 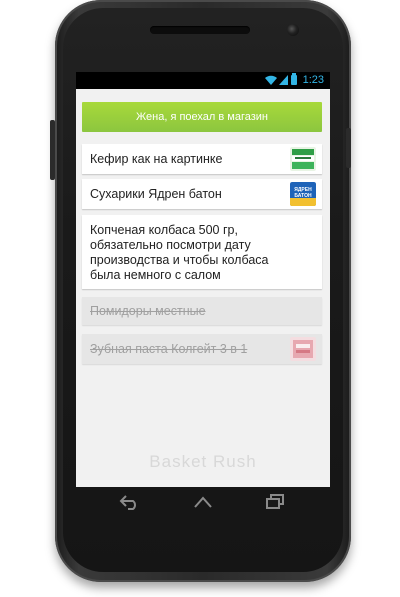 I want to click on back-icon, so click(x=129, y=502).